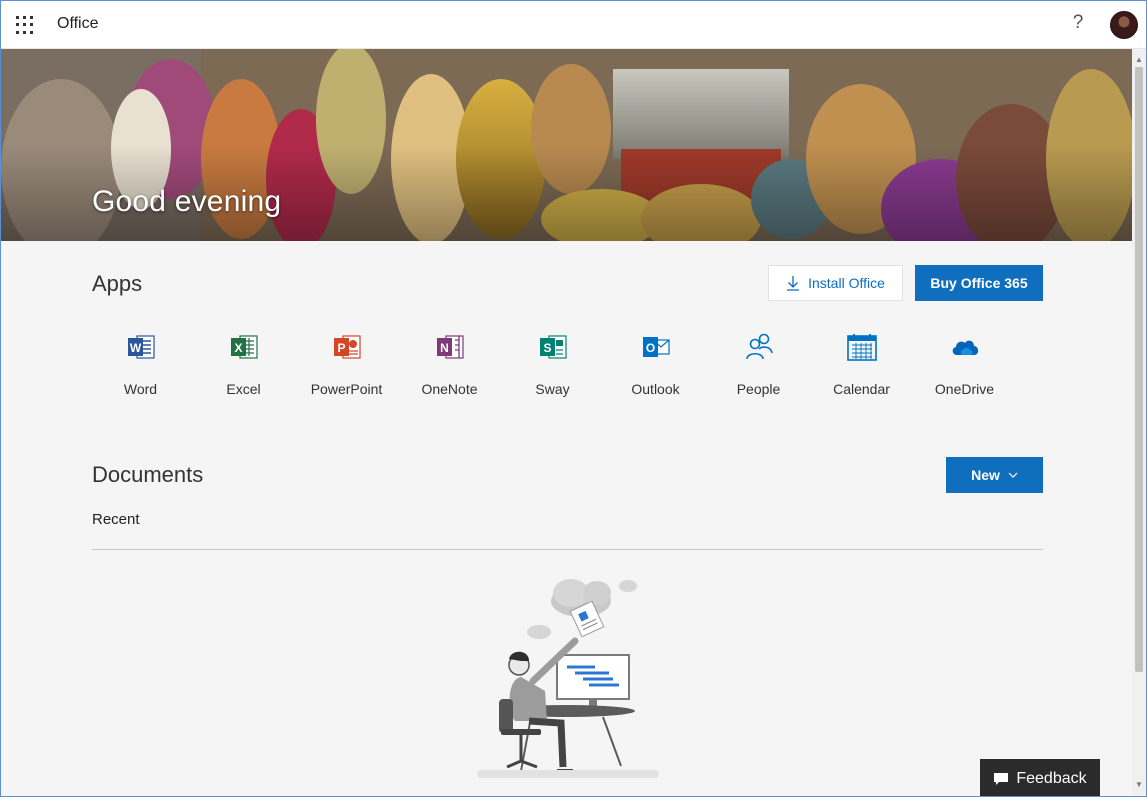  Describe the element at coordinates (861, 347) in the screenshot. I see `calendar-icon` at that location.